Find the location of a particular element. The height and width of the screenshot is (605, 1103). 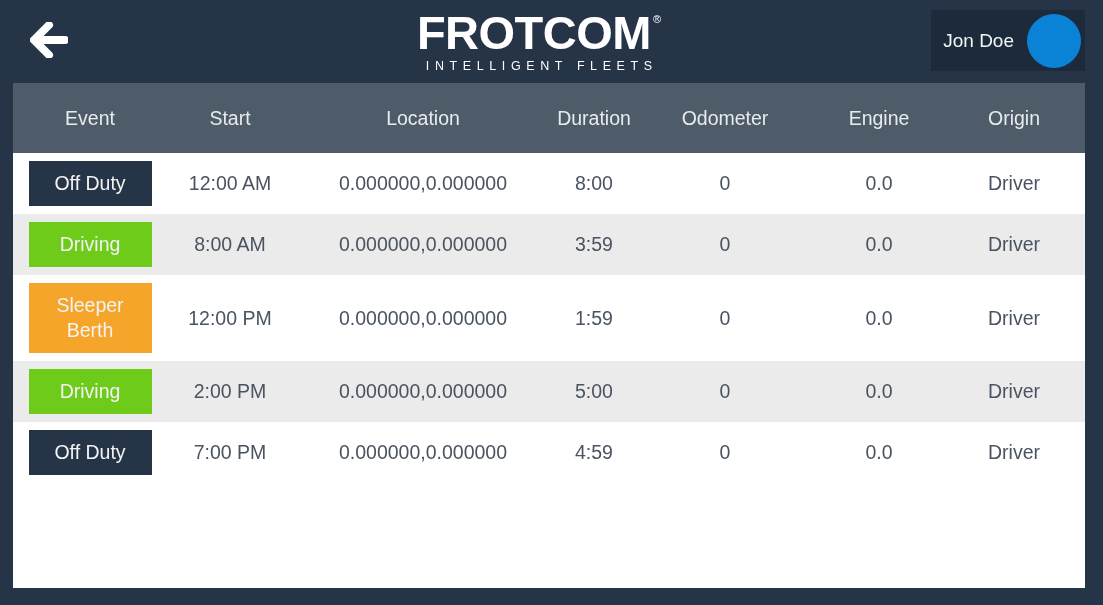

table-cell: 5:00 is located at coordinates (594, 391).